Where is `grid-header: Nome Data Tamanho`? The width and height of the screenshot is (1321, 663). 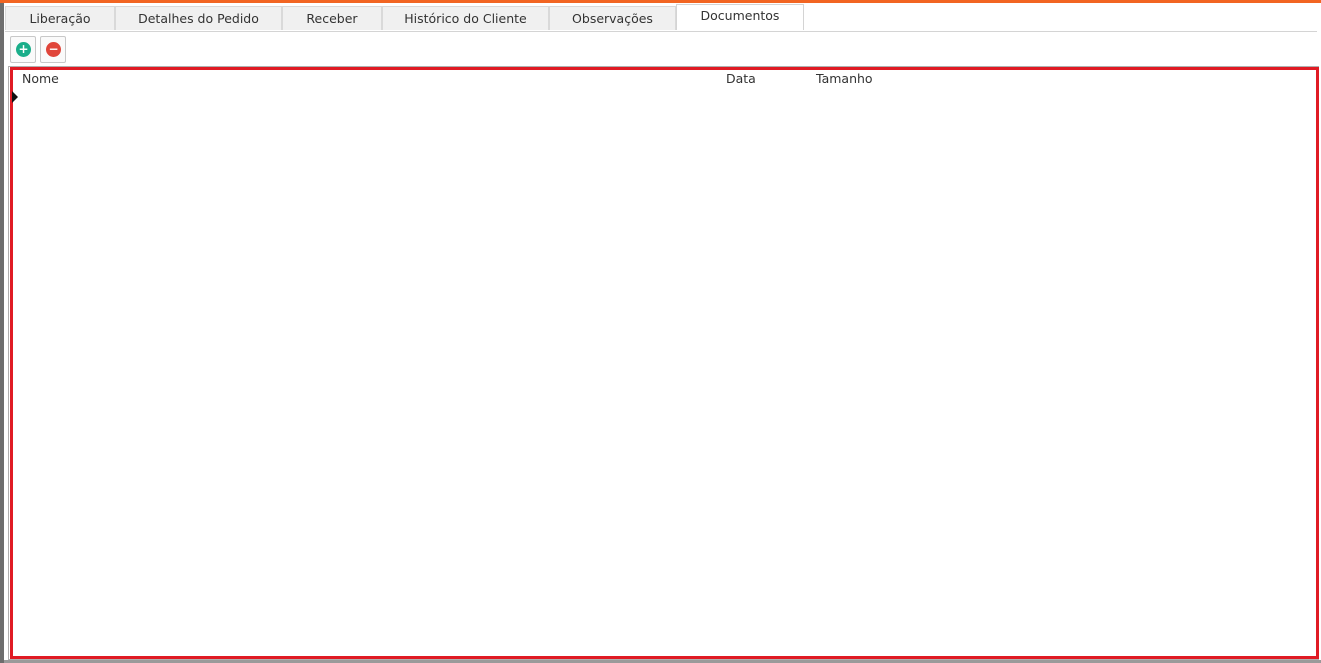 grid-header: Nome Data Tamanho is located at coordinates (663, 79).